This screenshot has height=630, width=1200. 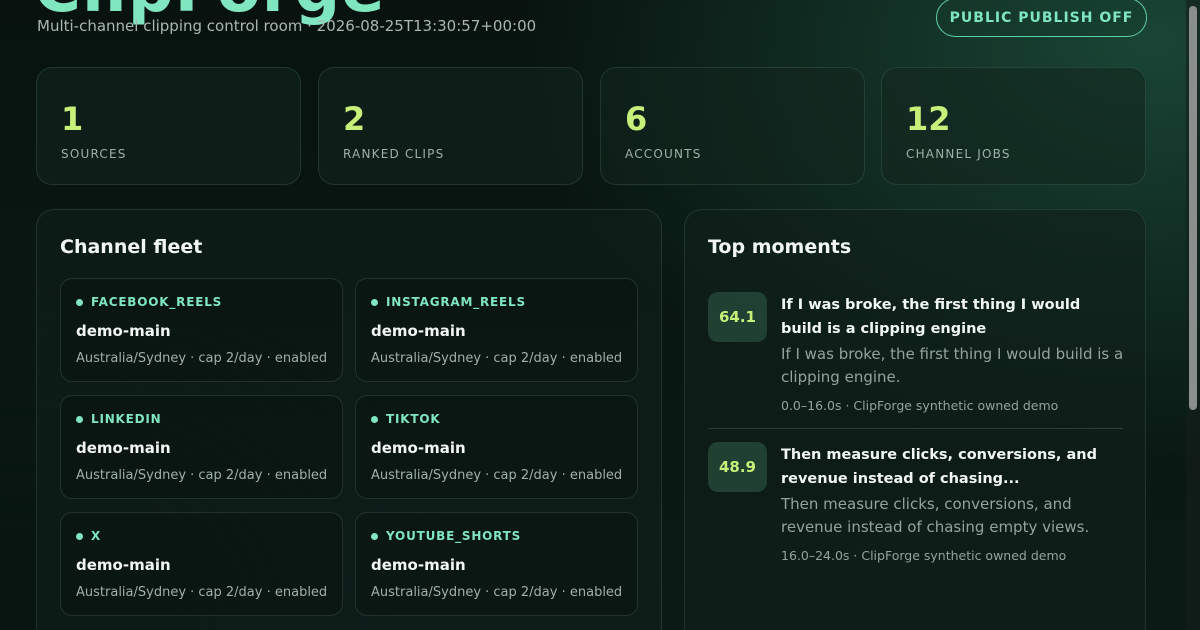 What do you see at coordinates (737, 467) in the screenshot?
I see `score-badge: 48.9` at bounding box center [737, 467].